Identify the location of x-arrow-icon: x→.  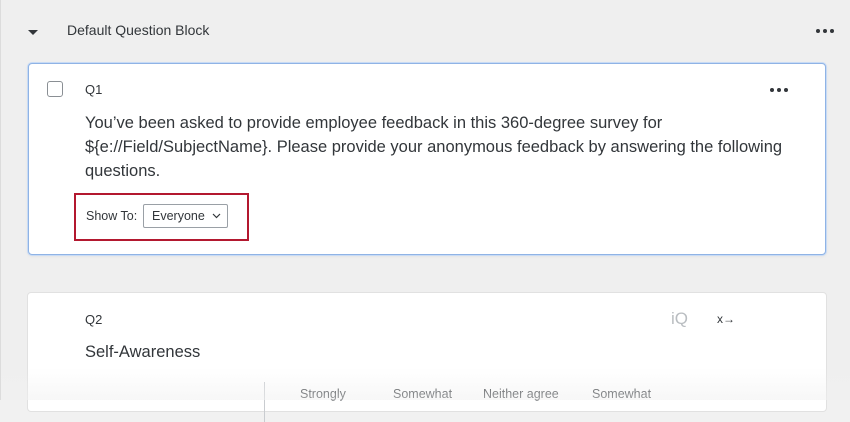
(726, 319).